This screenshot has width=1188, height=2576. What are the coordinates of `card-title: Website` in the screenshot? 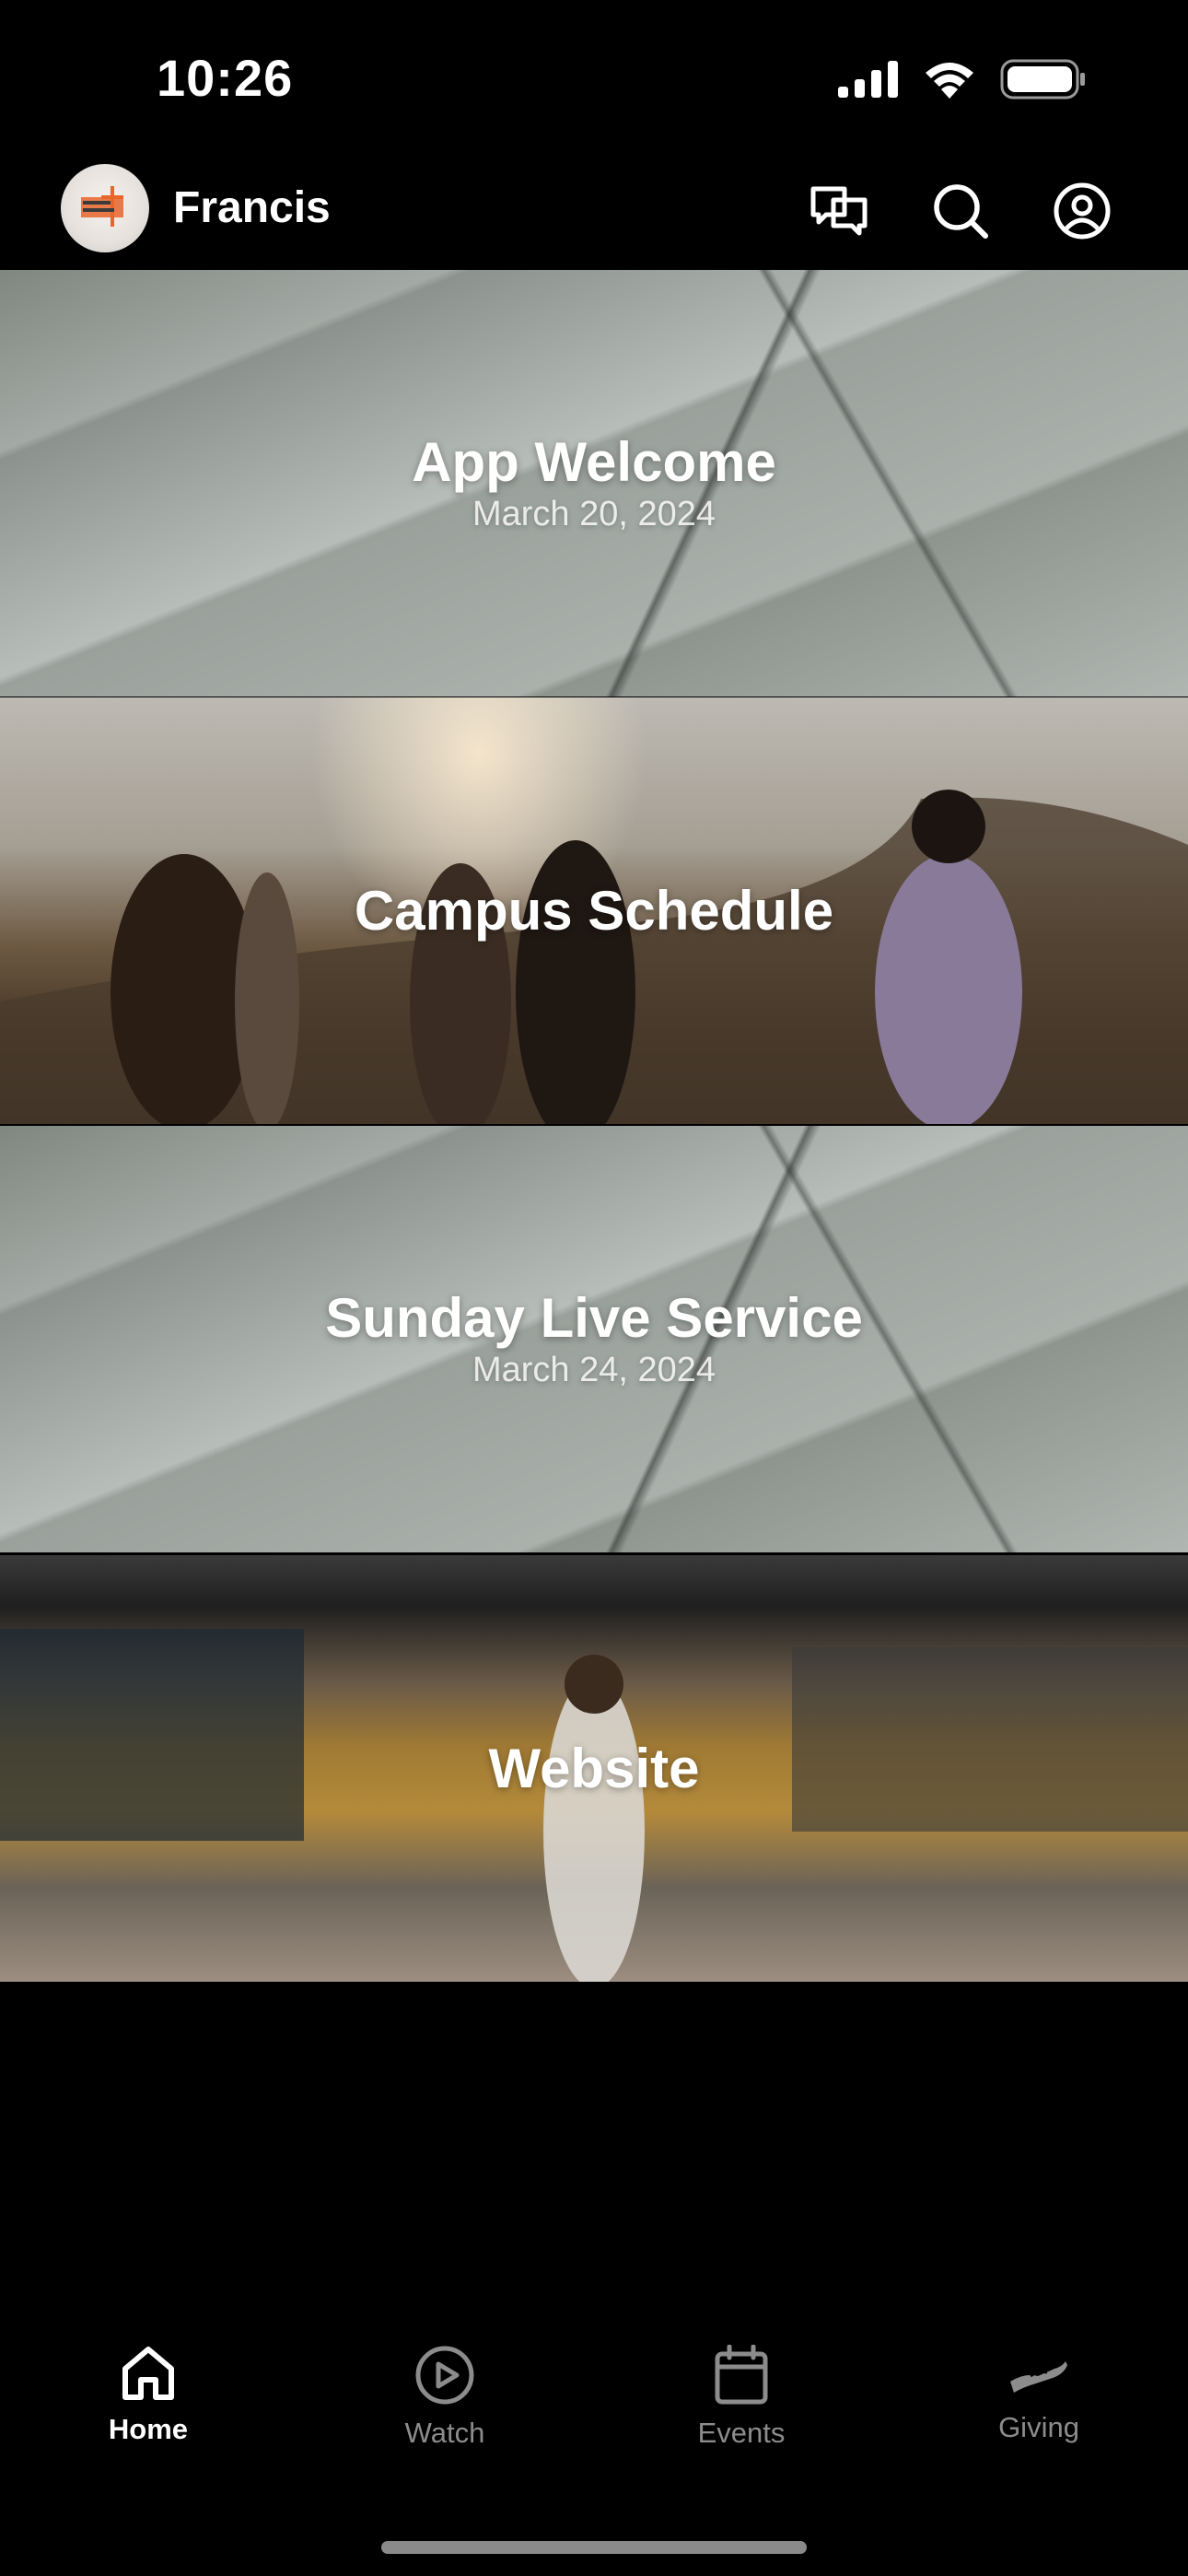 It's located at (594, 1768).